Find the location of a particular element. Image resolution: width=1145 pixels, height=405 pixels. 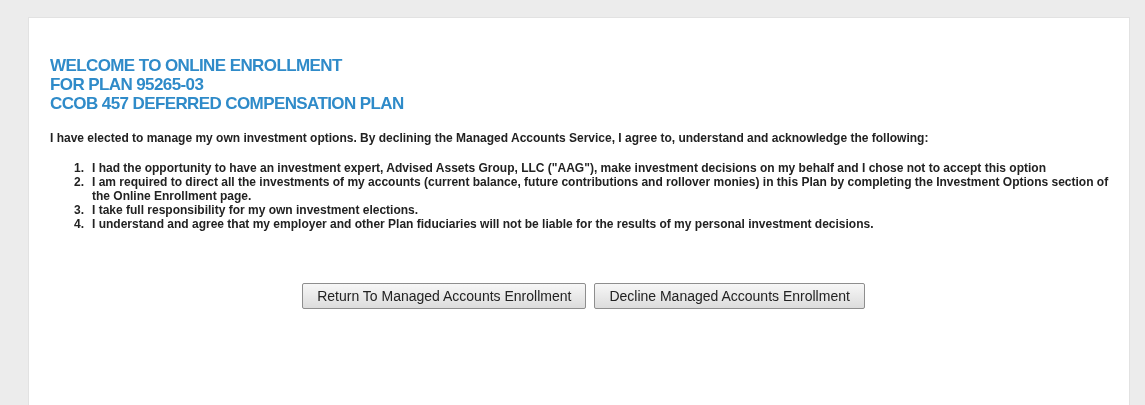

page-heading: FOR PLAN 95265-03 is located at coordinates (127, 84).